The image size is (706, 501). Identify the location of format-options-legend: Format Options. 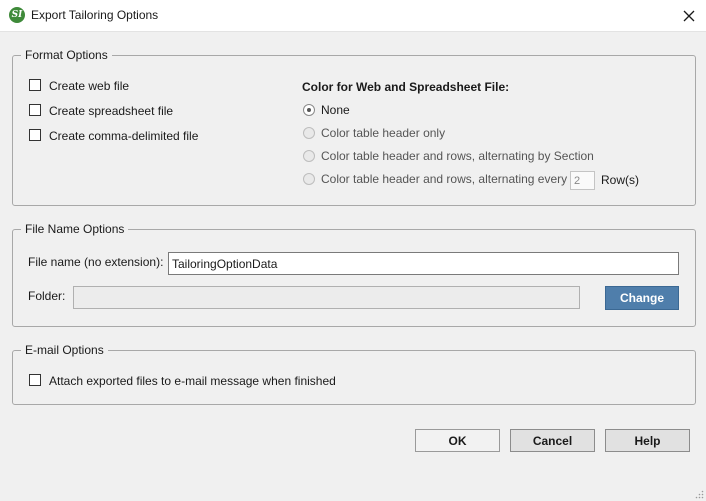
(66, 55).